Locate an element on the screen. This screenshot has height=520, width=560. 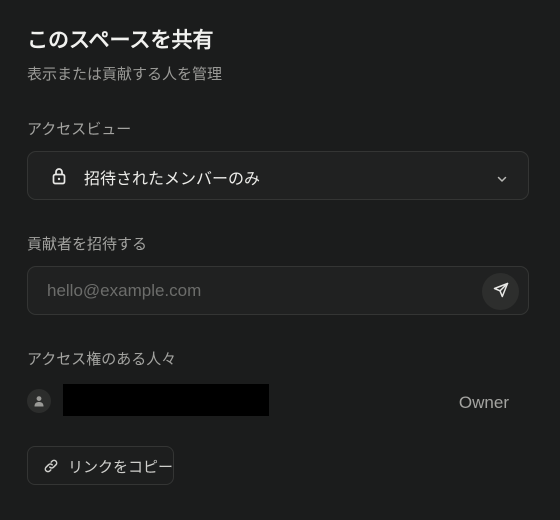
link-icon is located at coordinates (51, 468).